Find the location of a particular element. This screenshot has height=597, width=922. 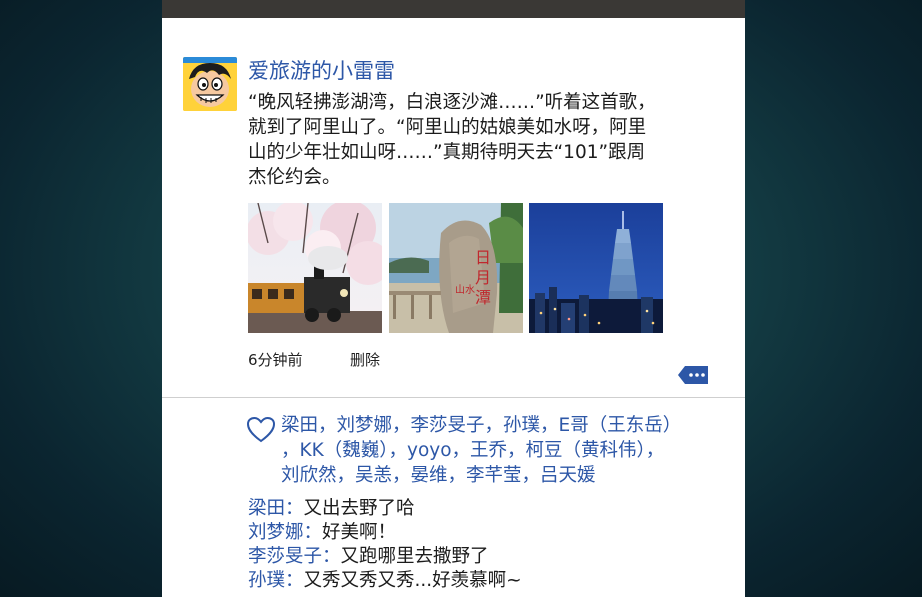

heart-icon is located at coordinates (261, 429).